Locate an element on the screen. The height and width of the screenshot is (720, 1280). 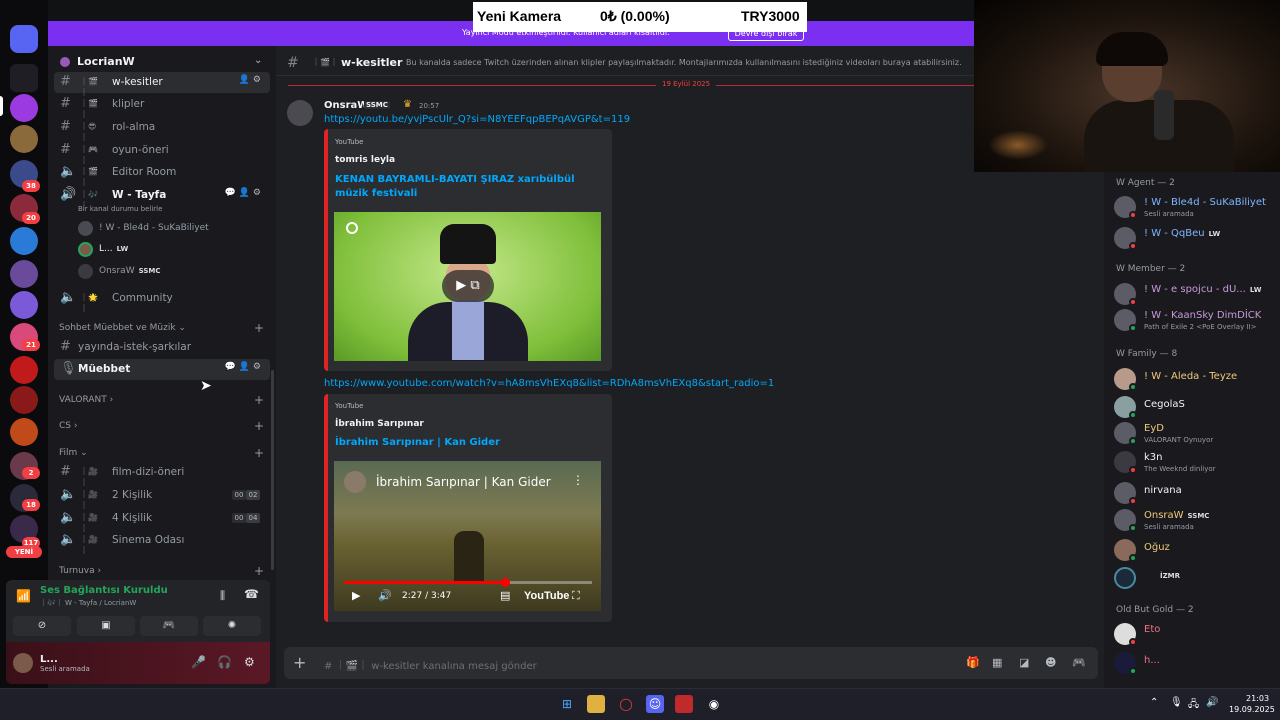
channel-editor-room: 🔈 ｜🎬｜ Editor Room is located at coordinates (162, 174).